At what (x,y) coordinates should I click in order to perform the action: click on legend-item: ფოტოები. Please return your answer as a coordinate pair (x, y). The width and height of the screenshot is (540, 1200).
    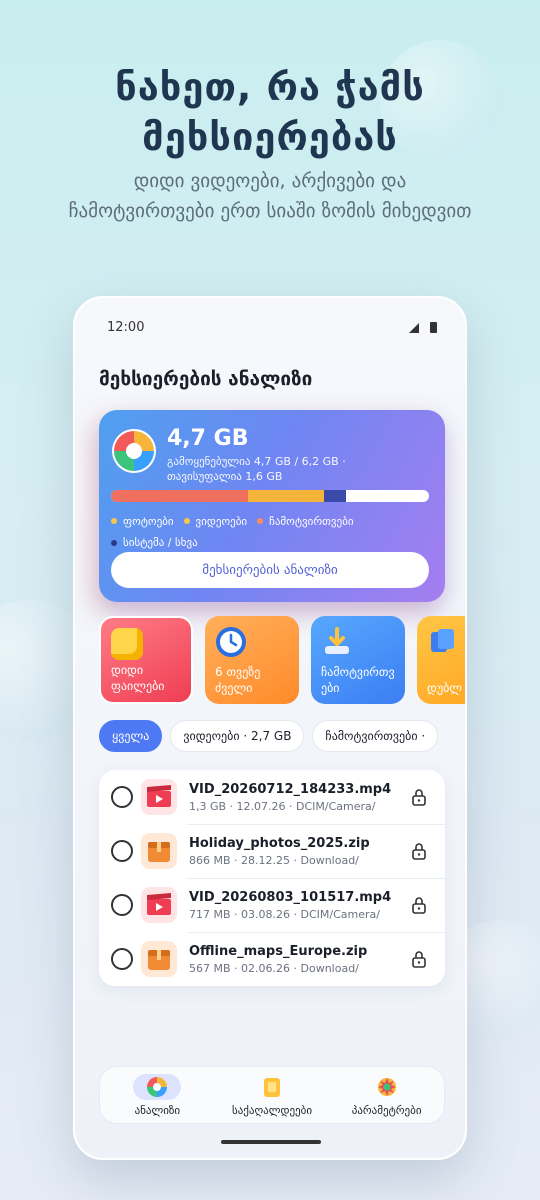
    Looking at the image, I should click on (142, 521).